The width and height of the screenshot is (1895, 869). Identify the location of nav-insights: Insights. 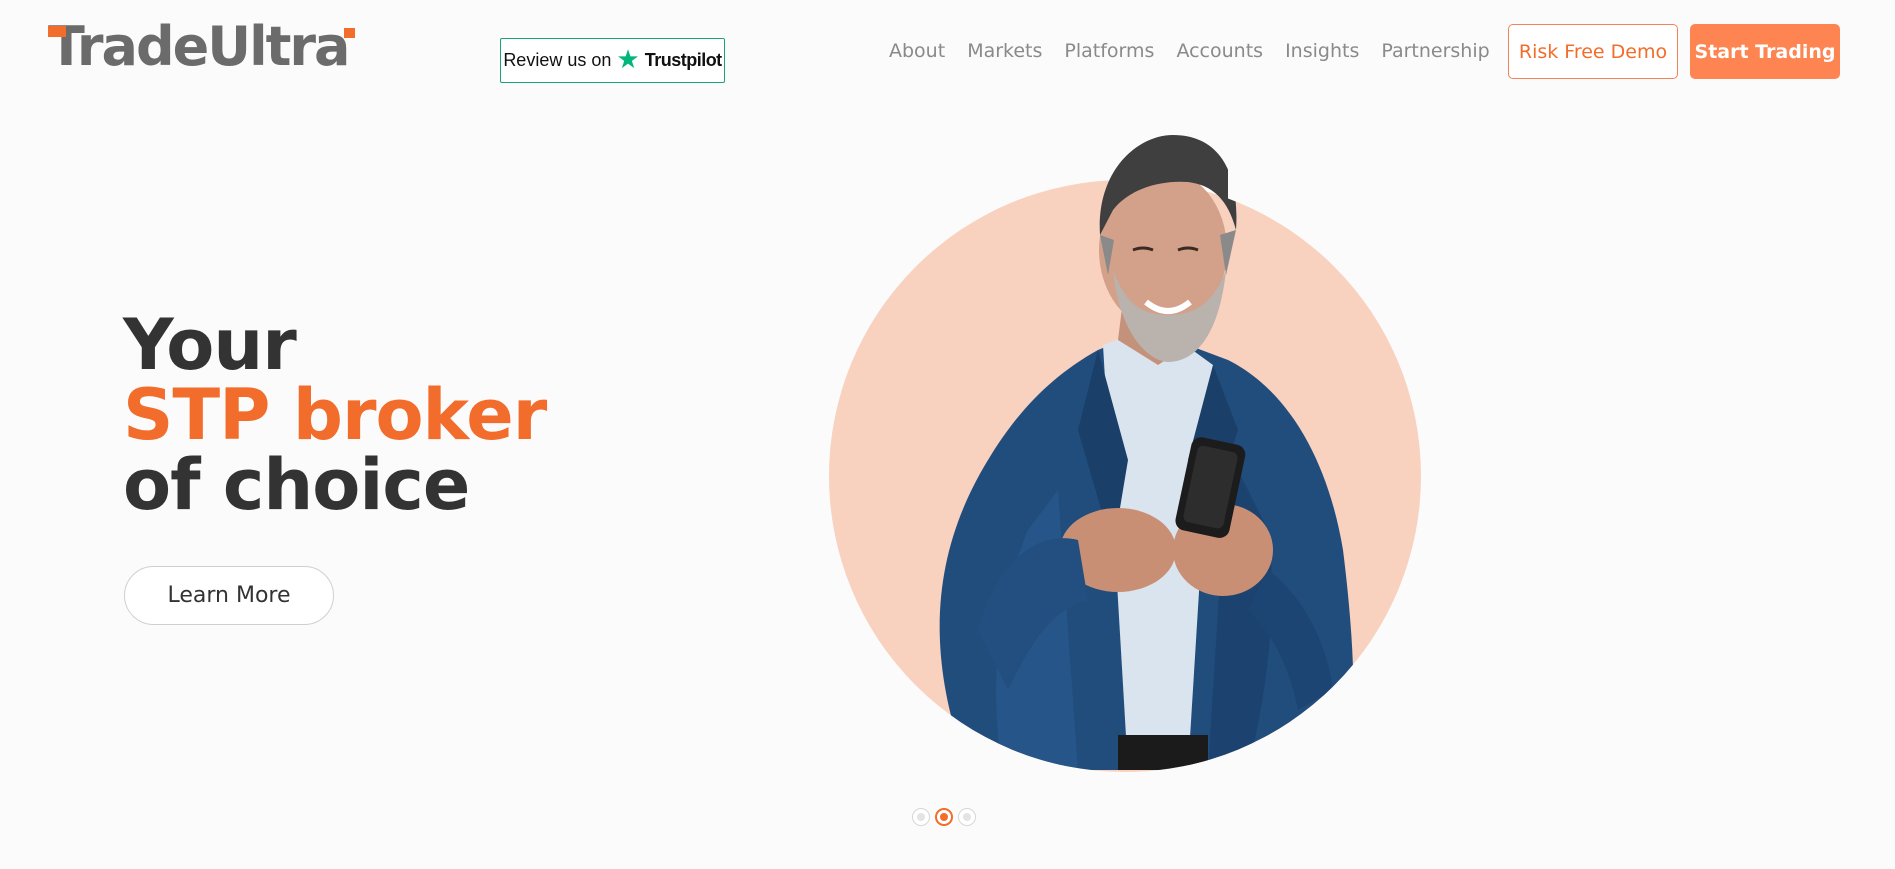
(1322, 51).